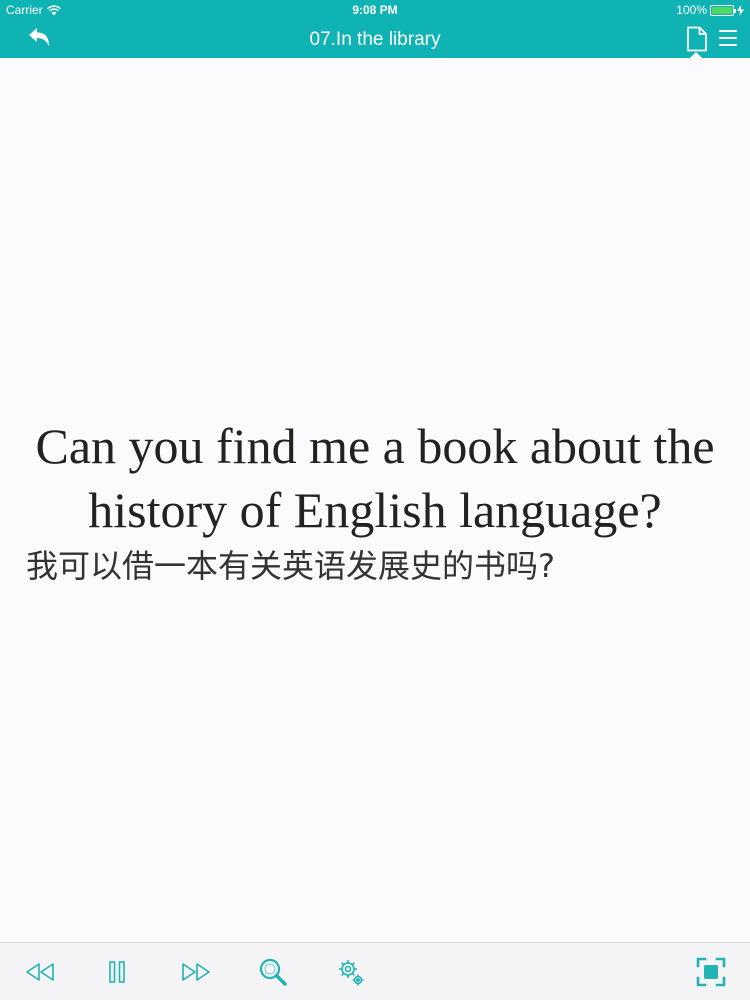  I want to click on back-arrow-icon, so click(39, 37).